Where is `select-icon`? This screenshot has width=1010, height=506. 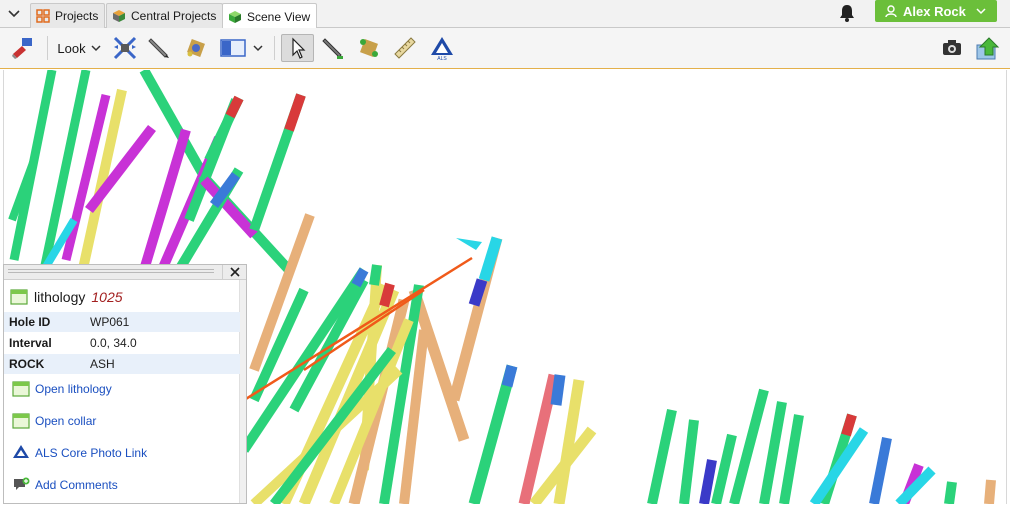 select-icon is located at coordinates (298, 48).